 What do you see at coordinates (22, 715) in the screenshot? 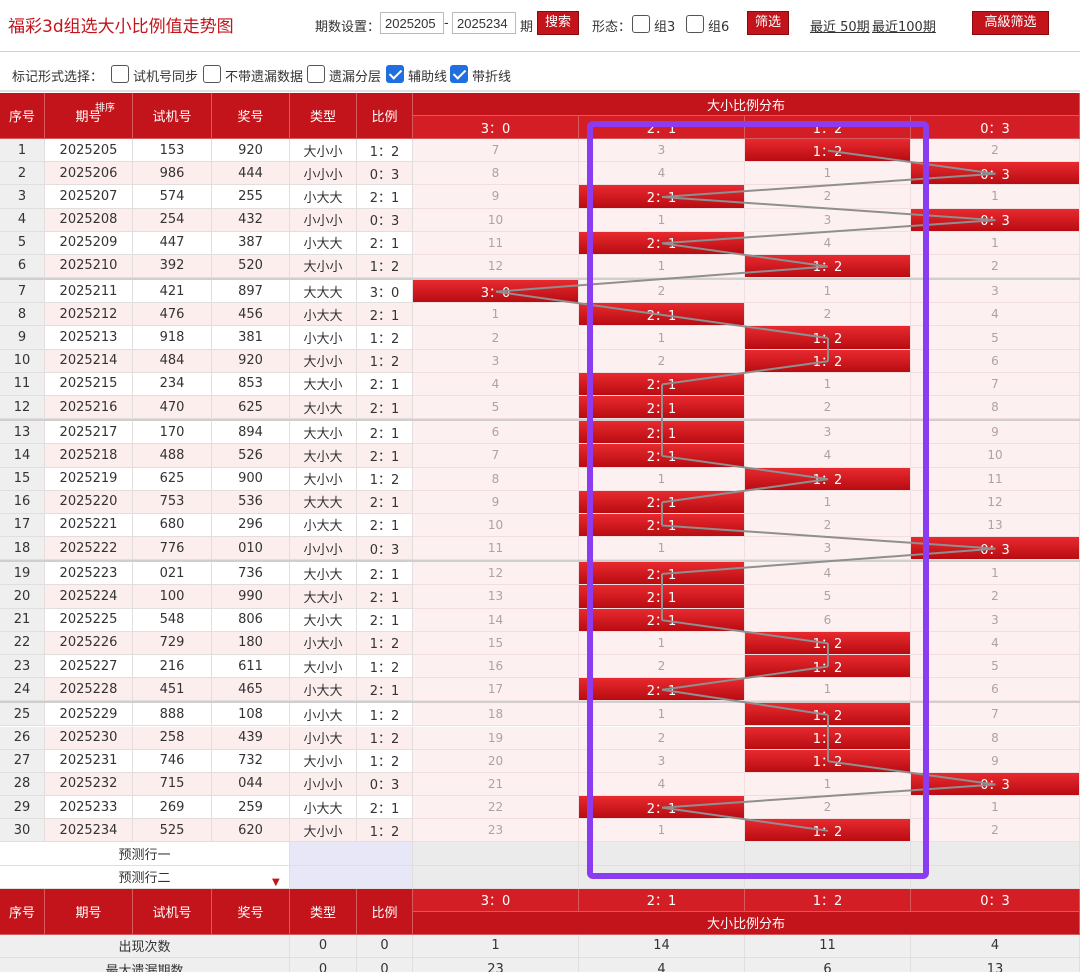
I see `row-cell-seq: 25` at bounding box center [22, 715].